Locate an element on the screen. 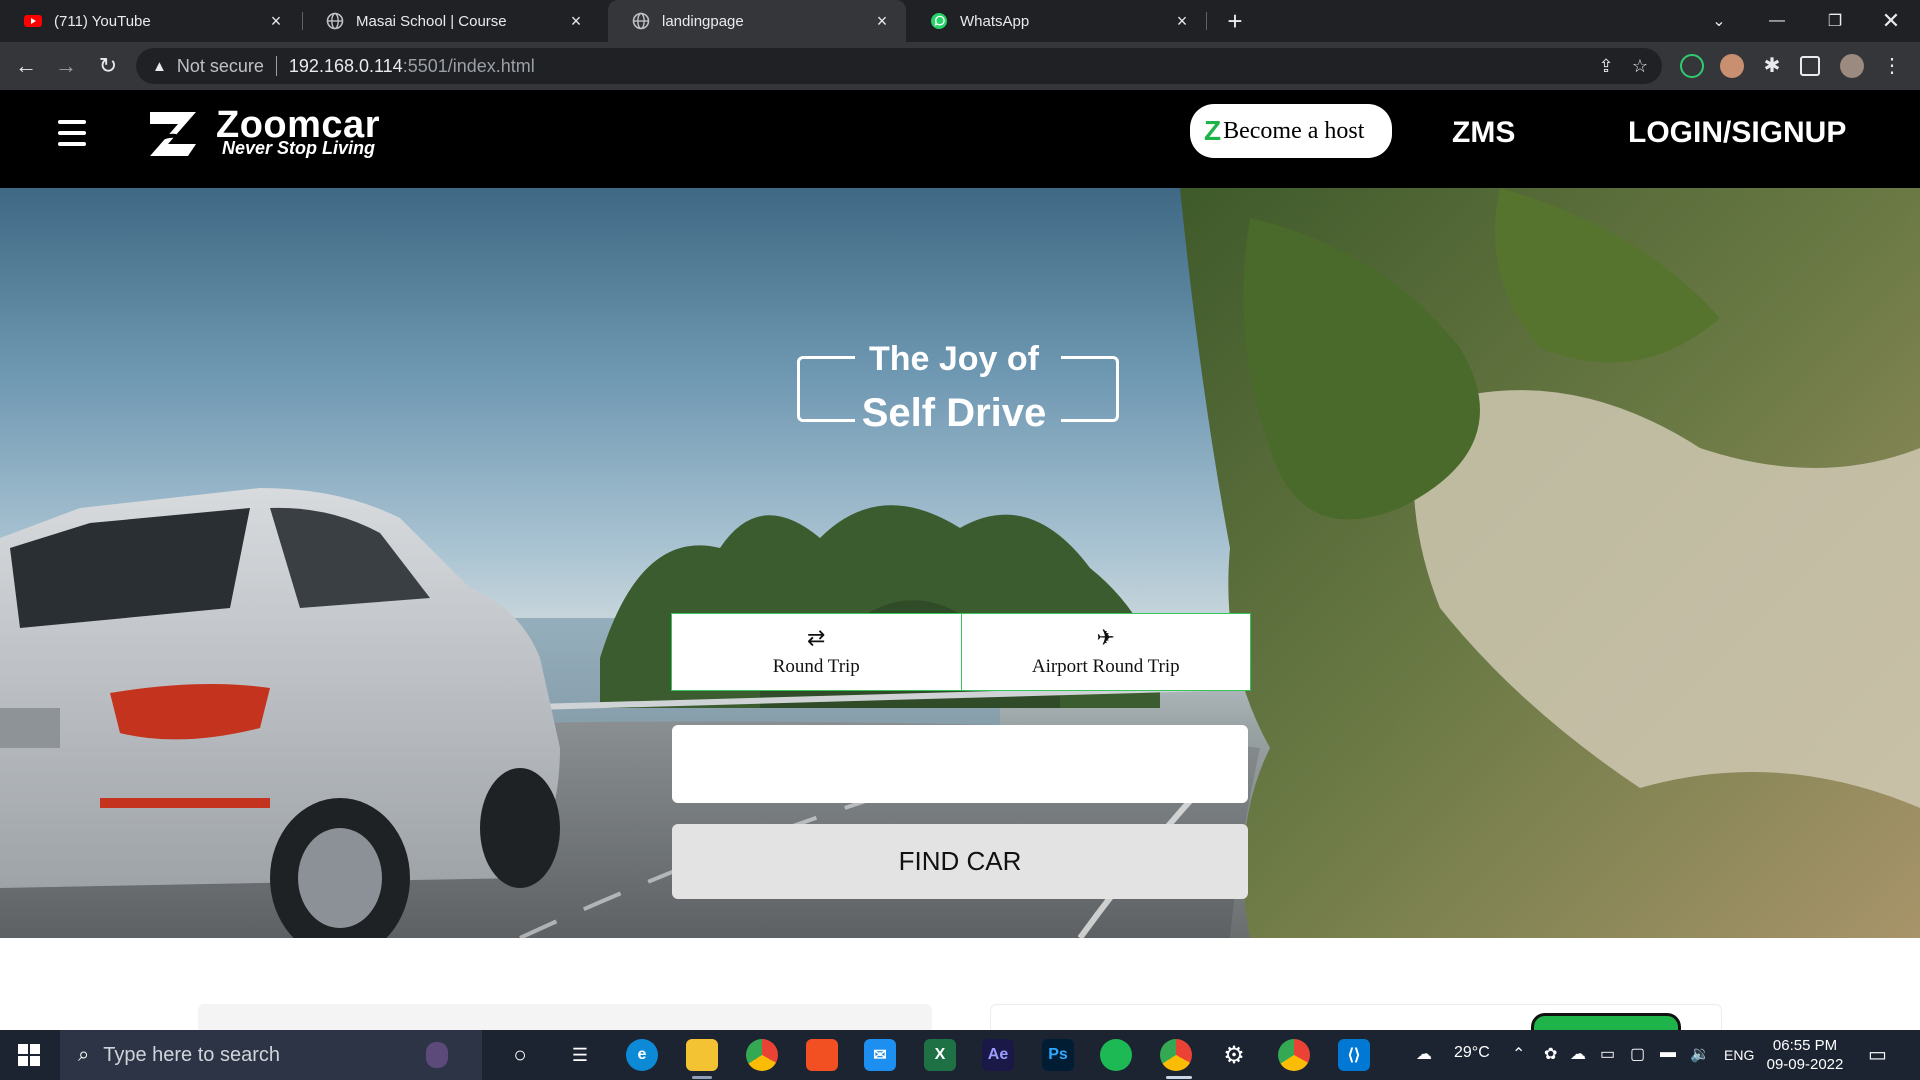 The image size is (1920, 1080). search-placeholder: Type here to search is located at coordinates (191, 1054).